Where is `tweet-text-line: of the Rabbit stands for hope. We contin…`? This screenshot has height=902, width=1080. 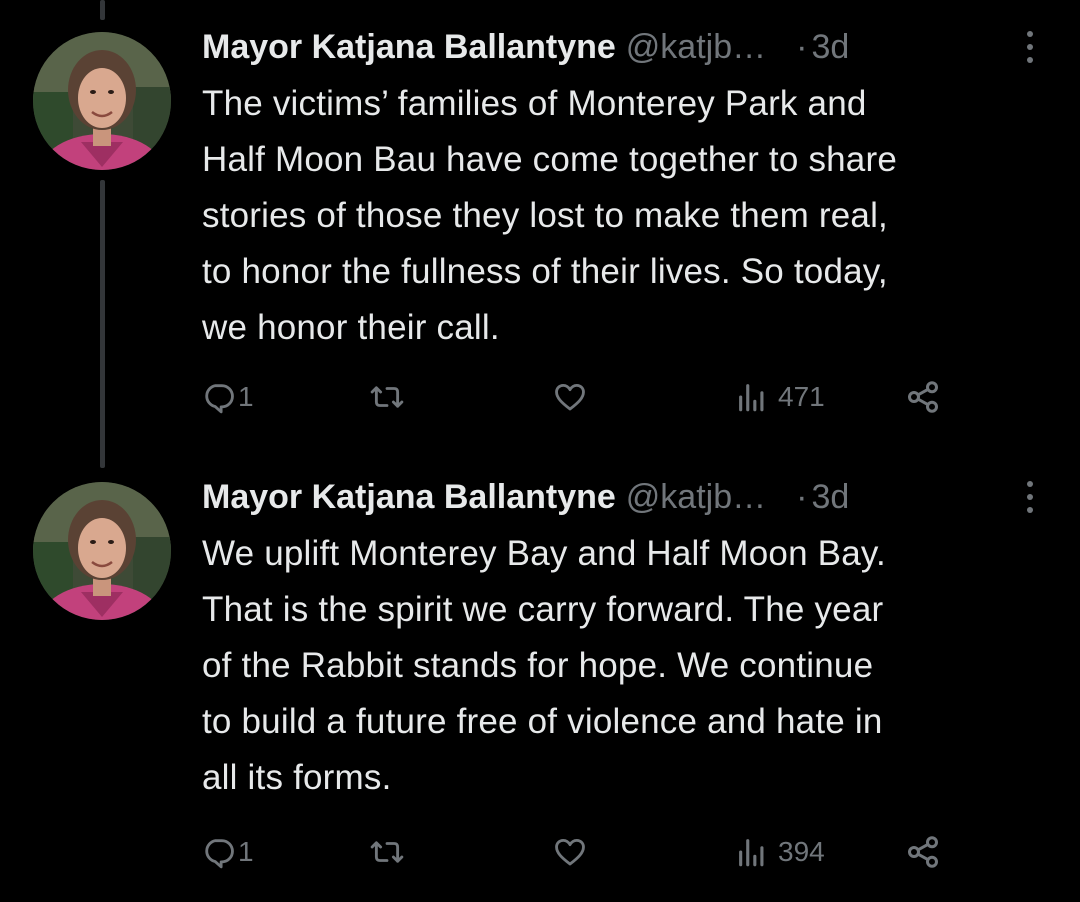 tweet-text-line: of the Rabbit stands for hope. We contin… is located at coordinates (538, 665).